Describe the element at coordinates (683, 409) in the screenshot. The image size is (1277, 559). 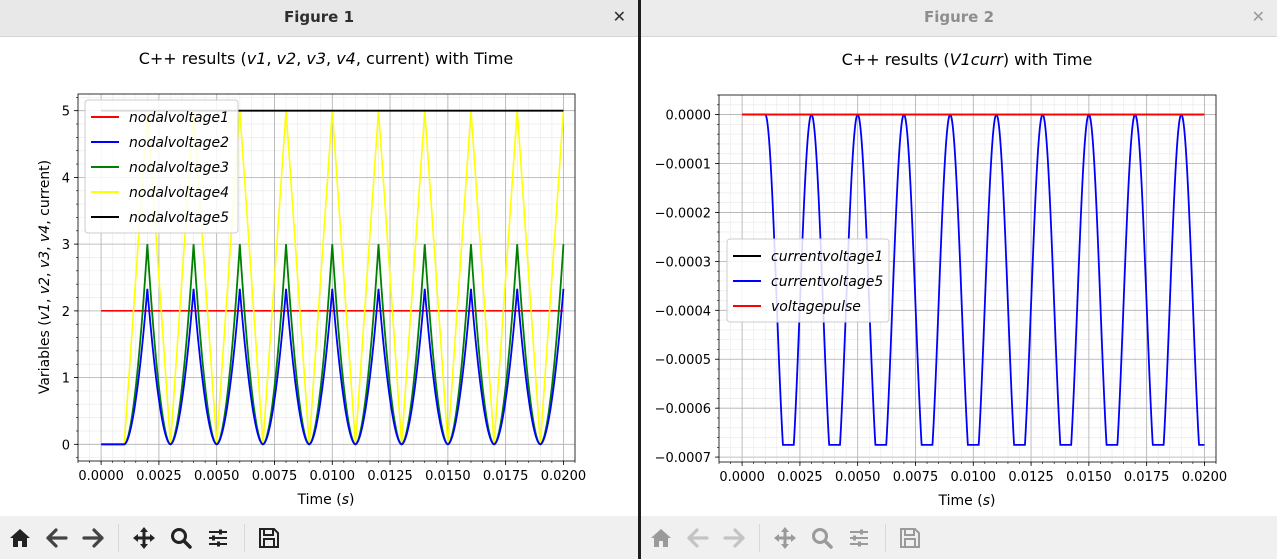
I see `y-tick-label: −0.0006` at that location.